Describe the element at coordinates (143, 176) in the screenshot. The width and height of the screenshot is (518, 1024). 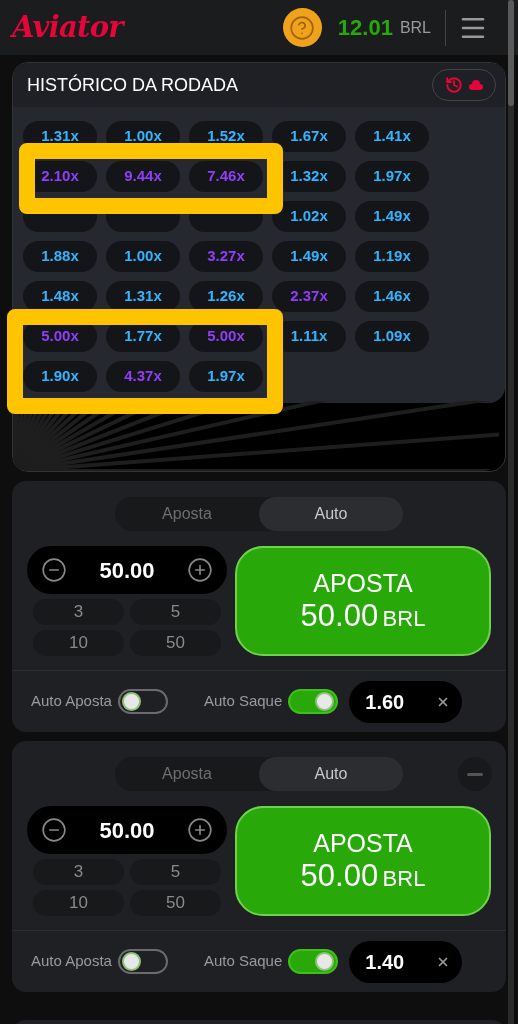
I see `multiplier-chip: 9.44x` at that location.